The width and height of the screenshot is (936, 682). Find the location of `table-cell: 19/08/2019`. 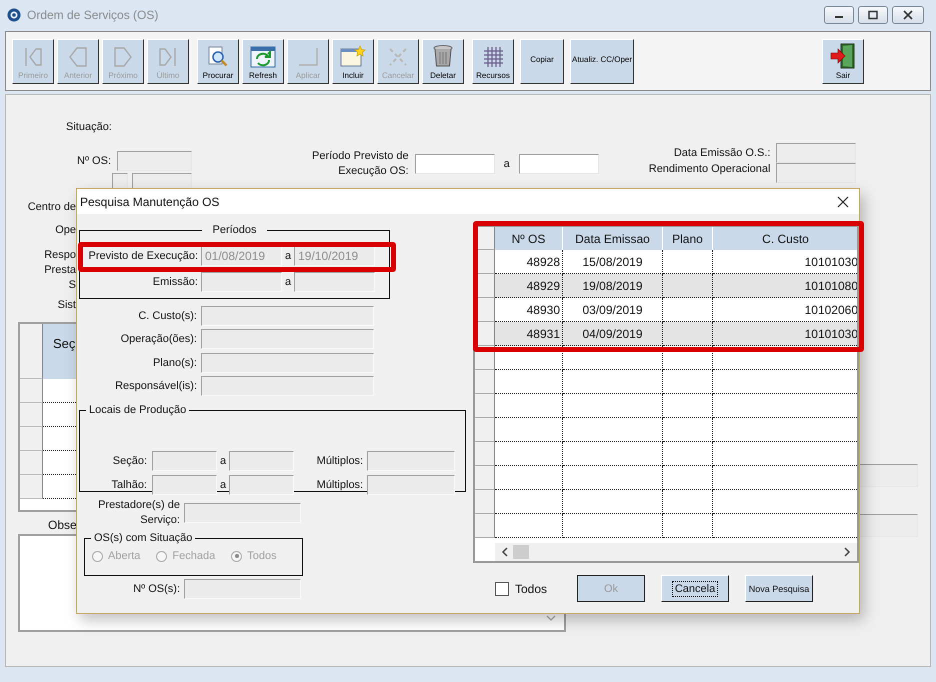

table-cell: 19/08/2019 is located at coordinates (613, 286).